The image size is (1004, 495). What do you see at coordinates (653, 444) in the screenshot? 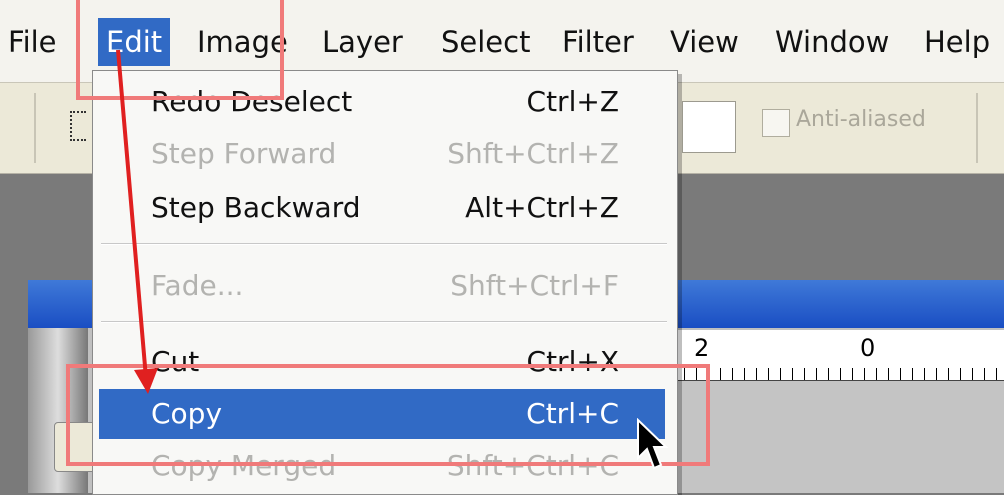
I see `mouse-pointer-icon` at bounding box center [653, 444].